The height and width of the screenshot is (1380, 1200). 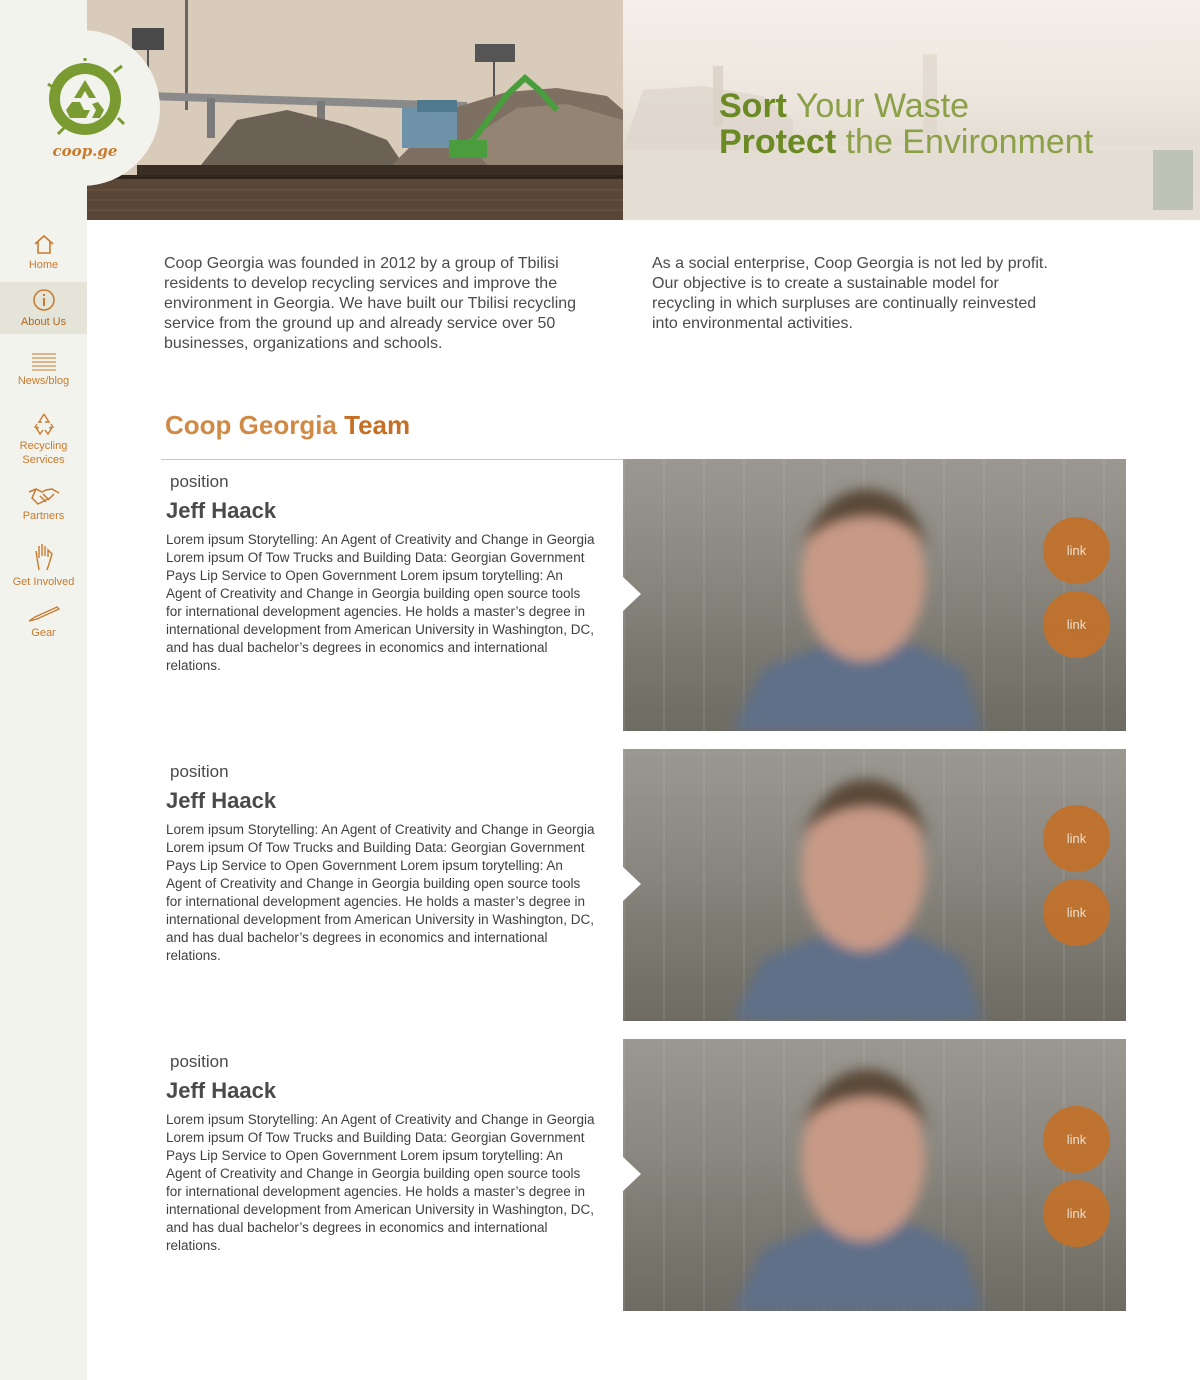 I want to click on hand-icon, so click(x=43, y=556).